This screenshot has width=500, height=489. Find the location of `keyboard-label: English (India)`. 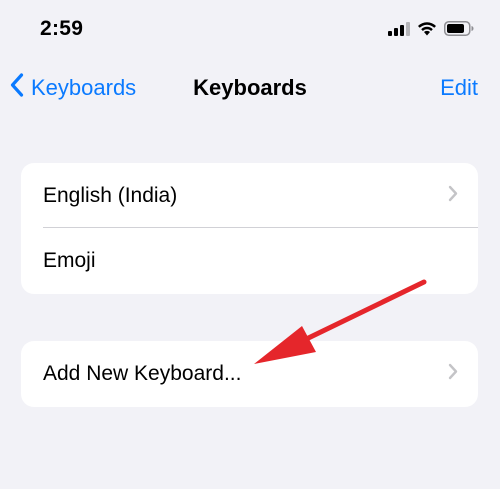

keyboard-label: English (India) is located at coordinates (110, 195).